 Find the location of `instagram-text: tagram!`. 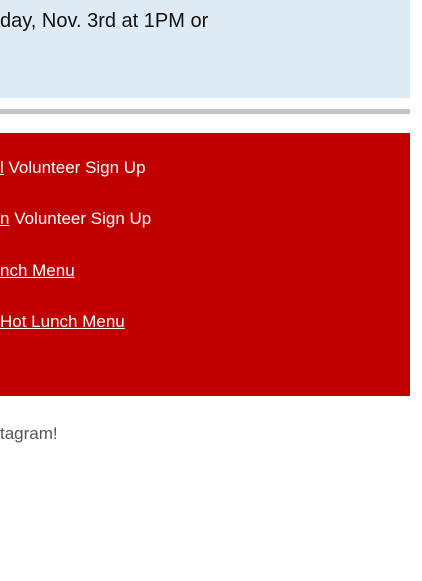

instagram-text: tagram! is located at coordinates (29, 433).